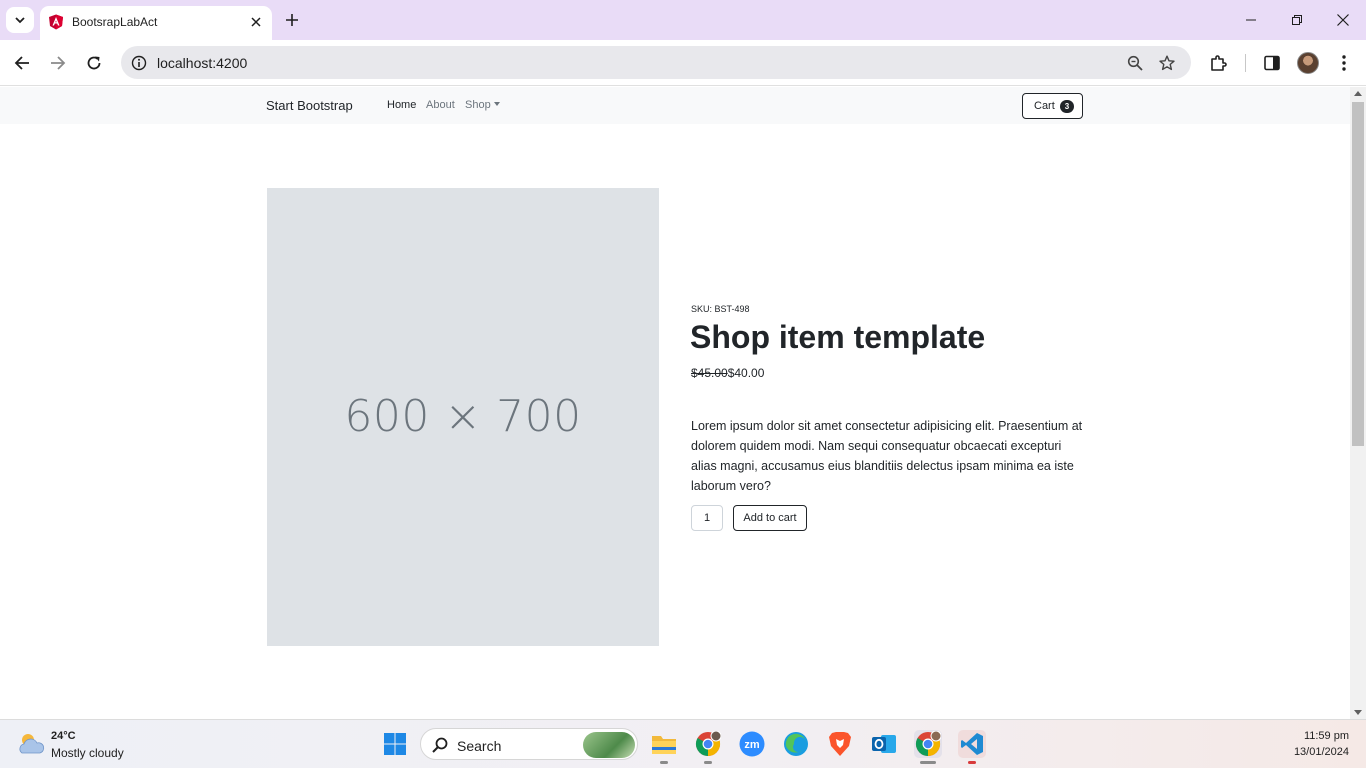 The width and height of the screenshot is (1366, 768). I want to click on start-button, so click(395, 744).